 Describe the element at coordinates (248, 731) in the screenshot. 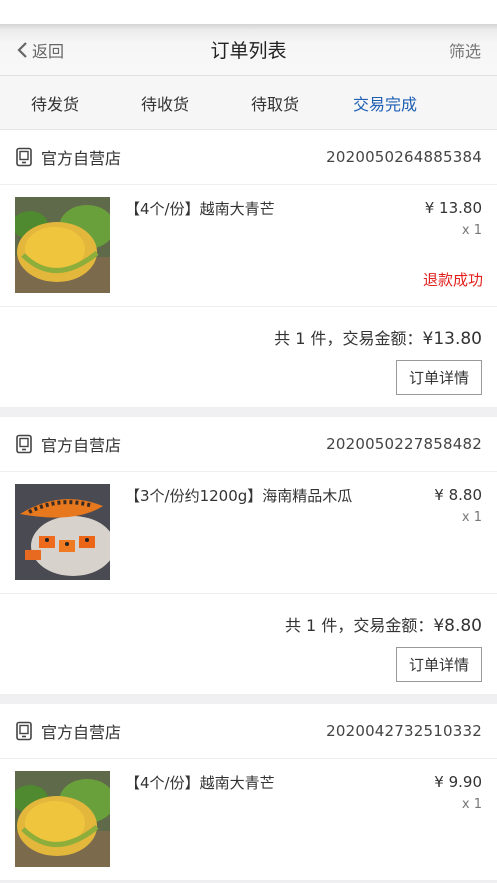

I see `order-header: 官方自营店 2020042732510332` at that location.